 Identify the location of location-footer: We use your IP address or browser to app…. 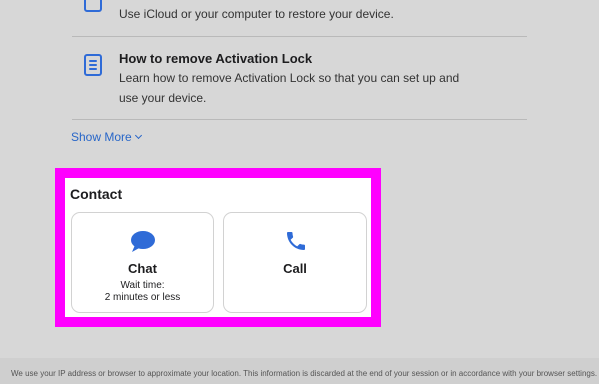
(299, 371).